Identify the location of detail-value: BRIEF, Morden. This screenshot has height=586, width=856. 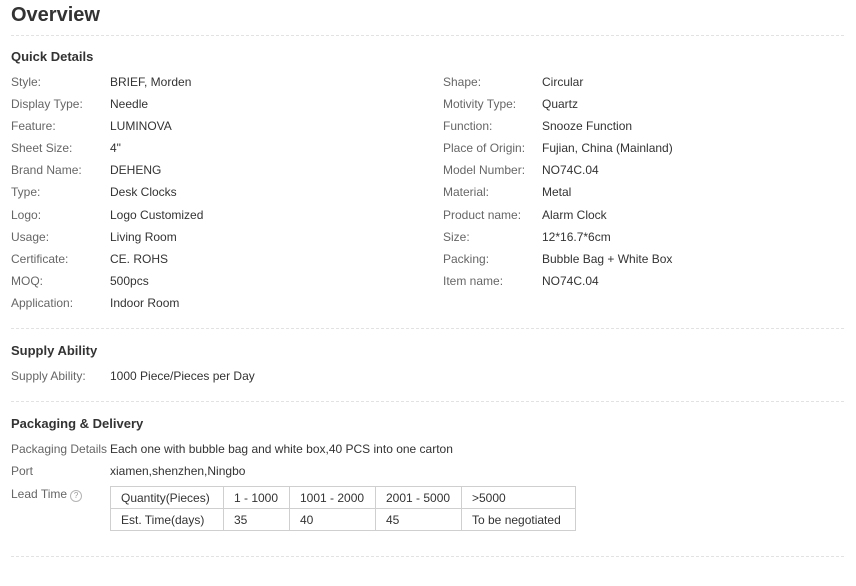
(151, 82).